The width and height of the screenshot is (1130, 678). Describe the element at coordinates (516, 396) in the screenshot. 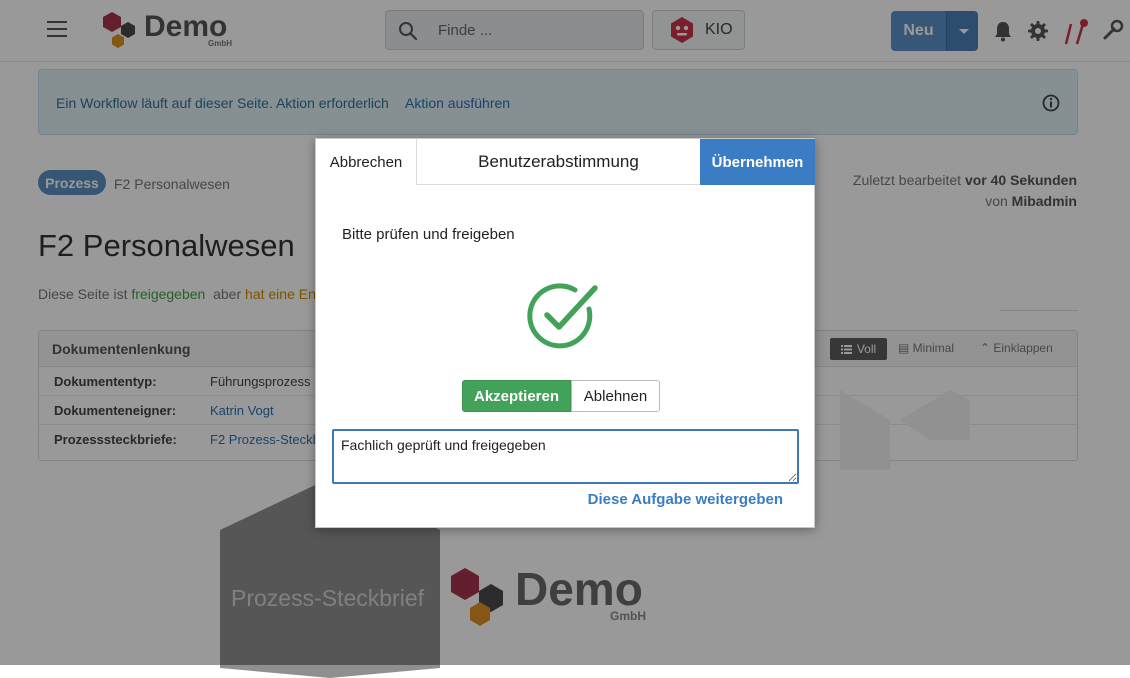

I see `accept-button: Akzeptieren` at that location.